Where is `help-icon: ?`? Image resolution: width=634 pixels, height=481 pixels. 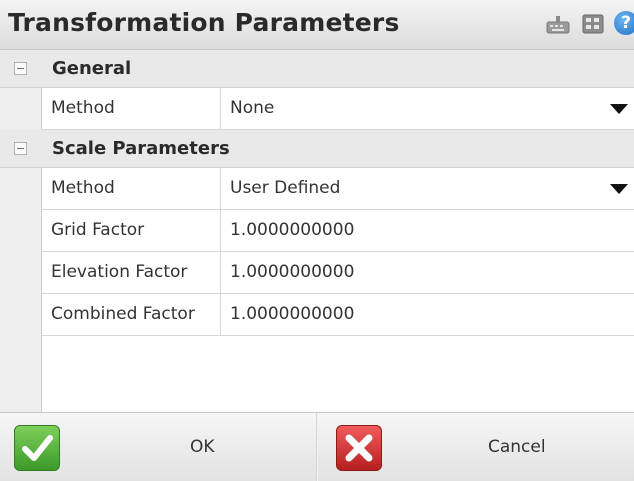 help-icon: ? is located at coordinates (624, 23).